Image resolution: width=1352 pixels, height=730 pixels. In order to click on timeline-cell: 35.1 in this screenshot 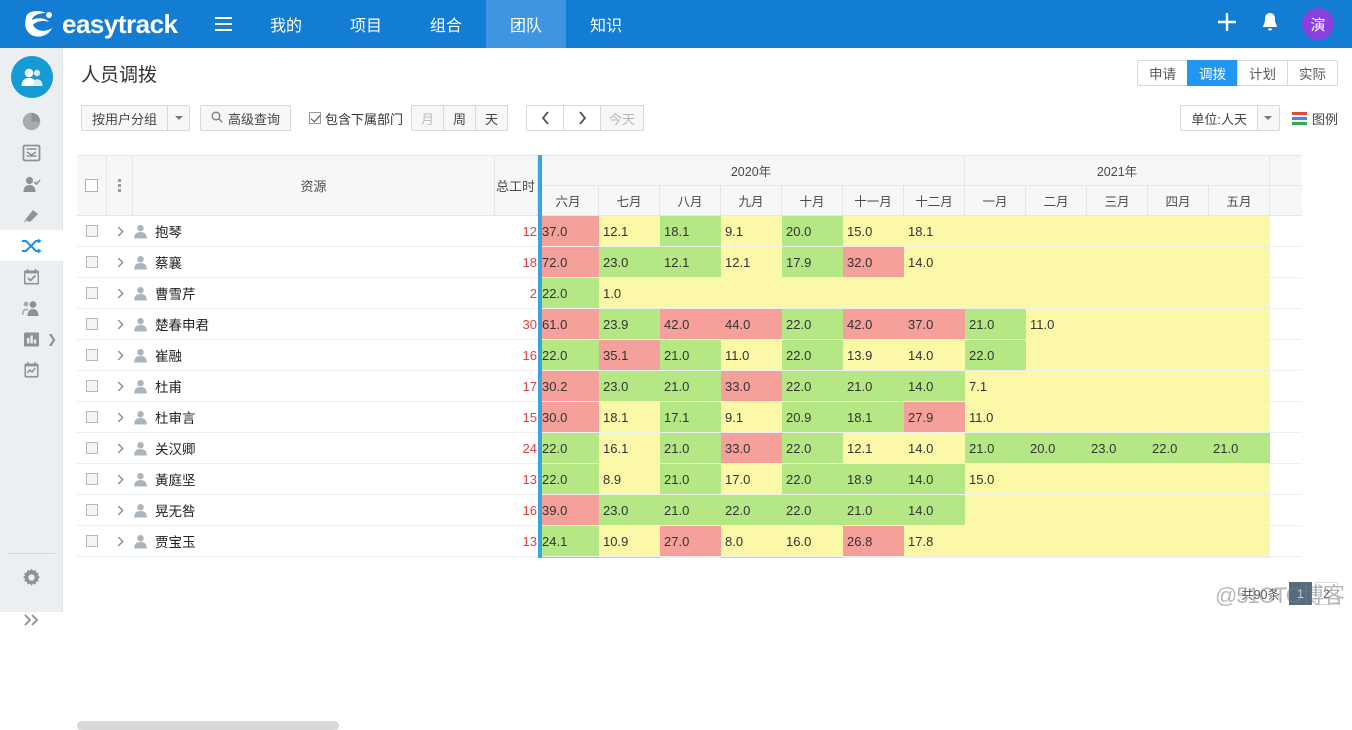, I will do `click(629, 355)`.